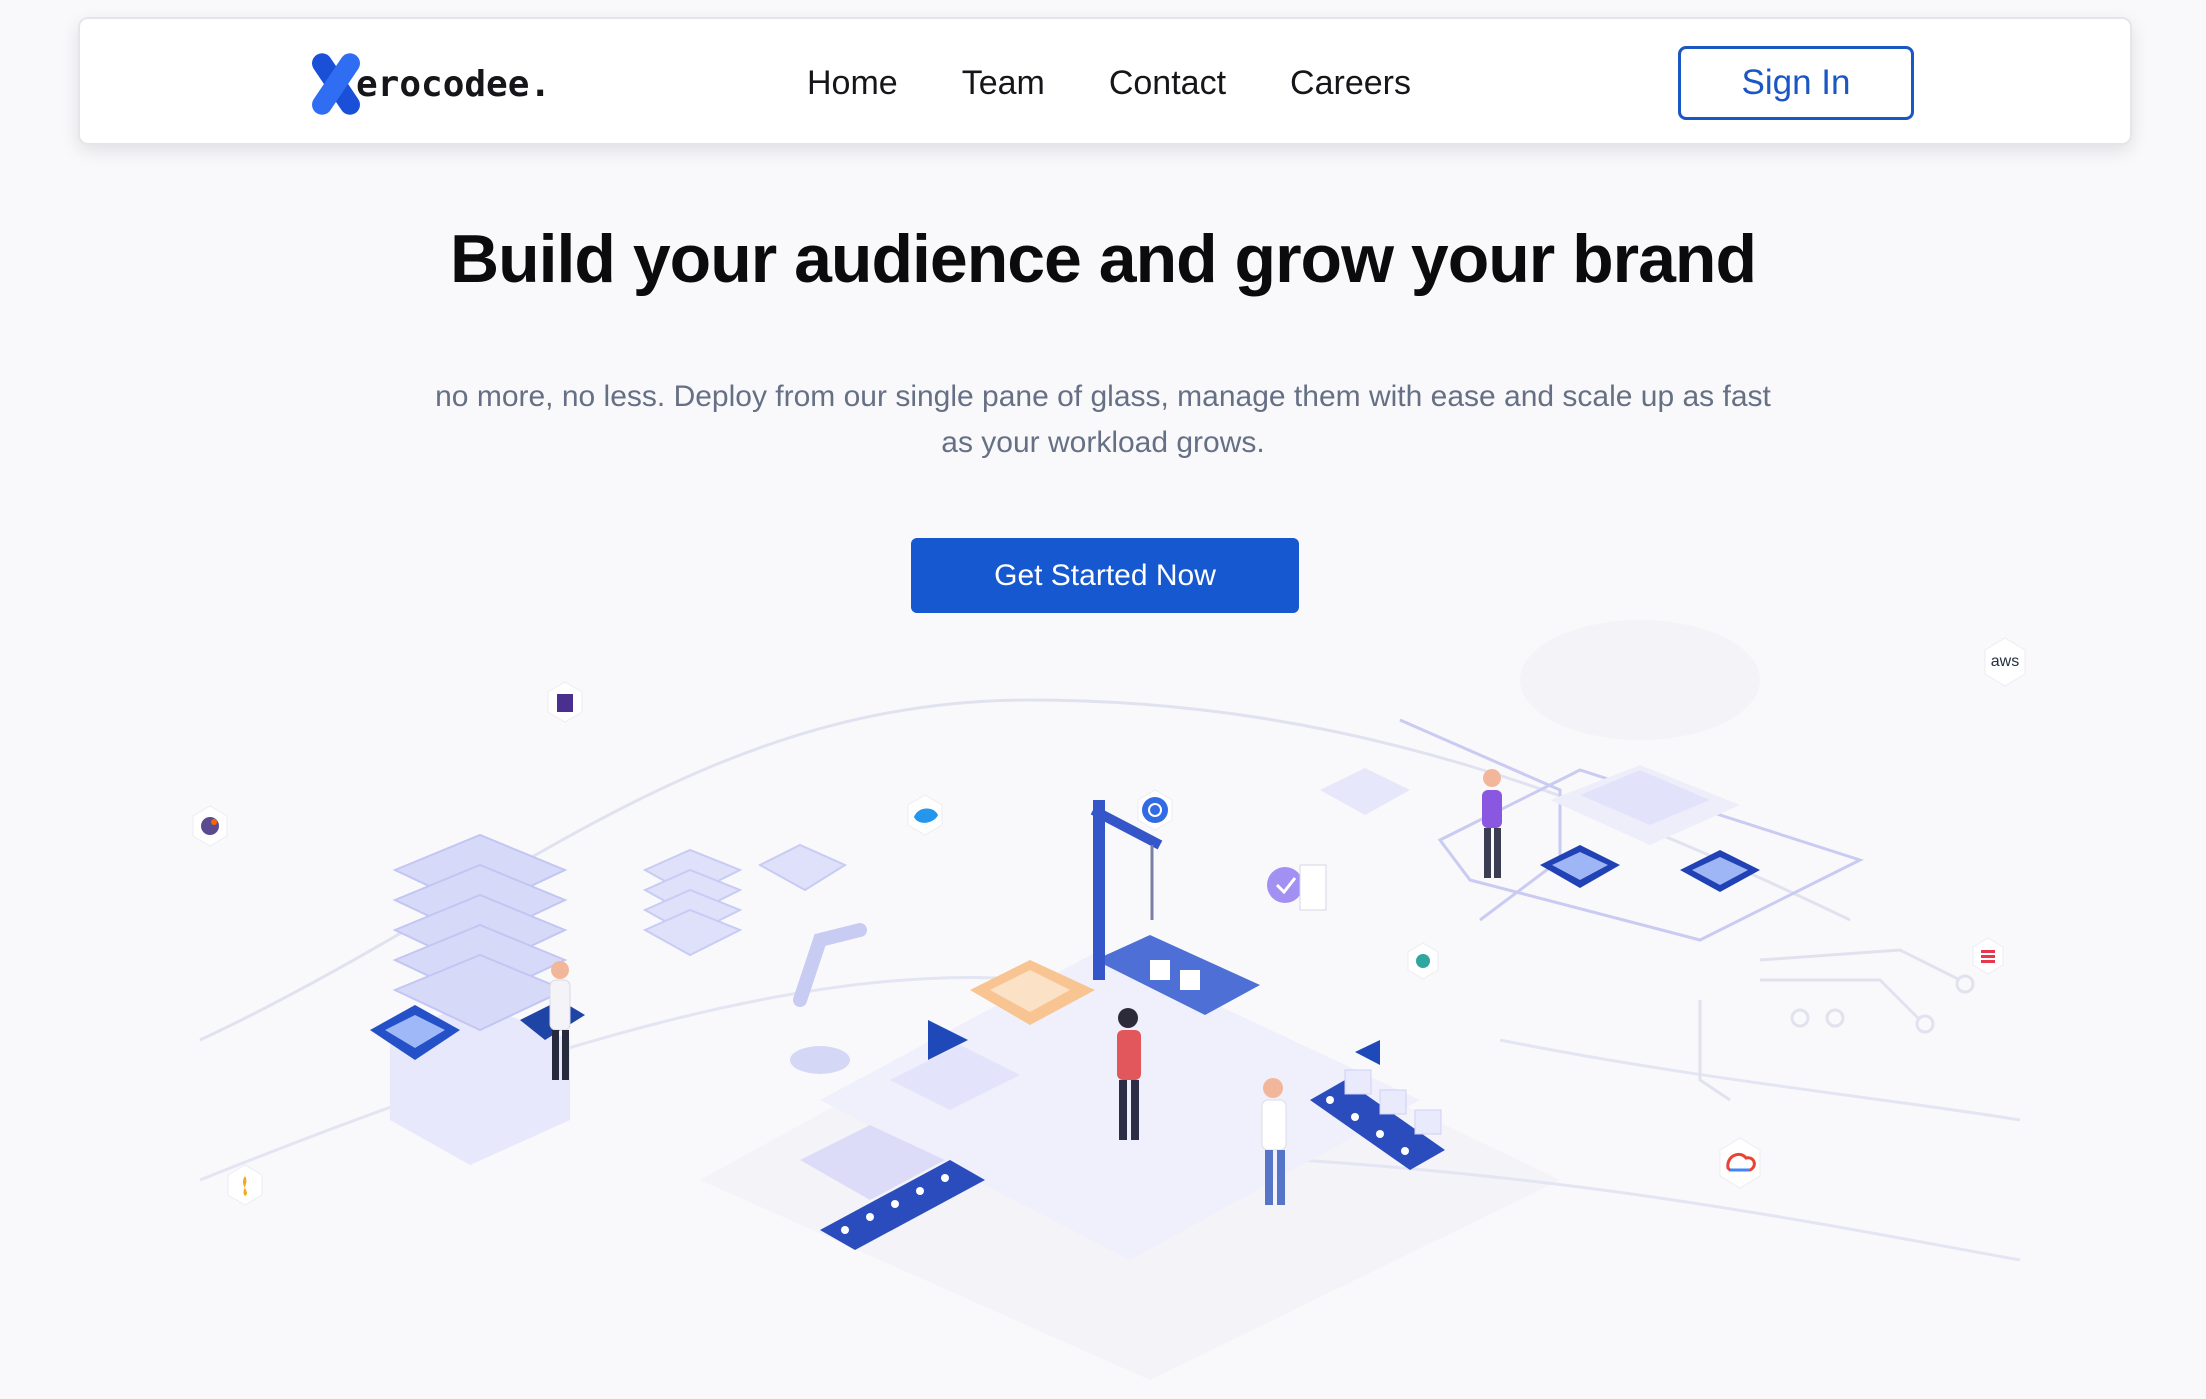 The height and width of the screenshot is (1399, 2206). I want to click on terraform-icon, so click(565, 702).